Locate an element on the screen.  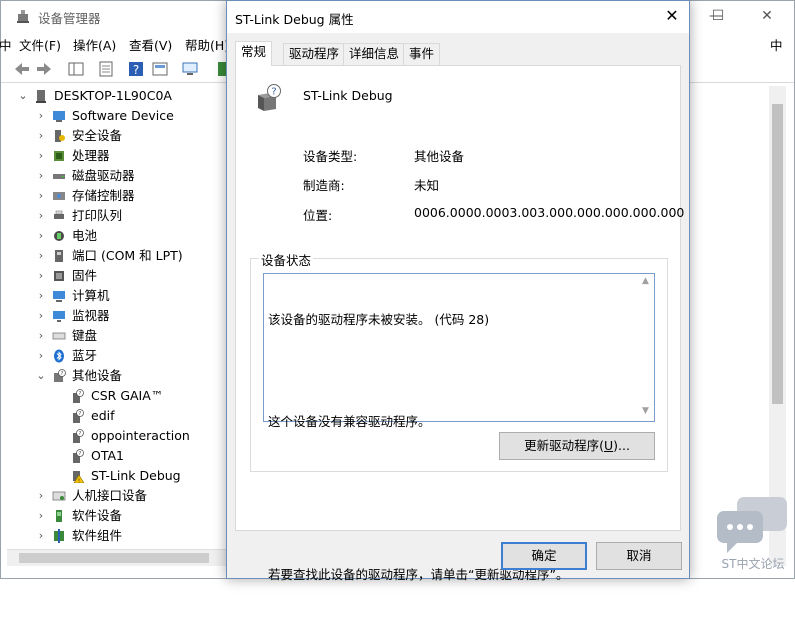
tree-item-label: 键盘 is located at coordinates (85, 335).